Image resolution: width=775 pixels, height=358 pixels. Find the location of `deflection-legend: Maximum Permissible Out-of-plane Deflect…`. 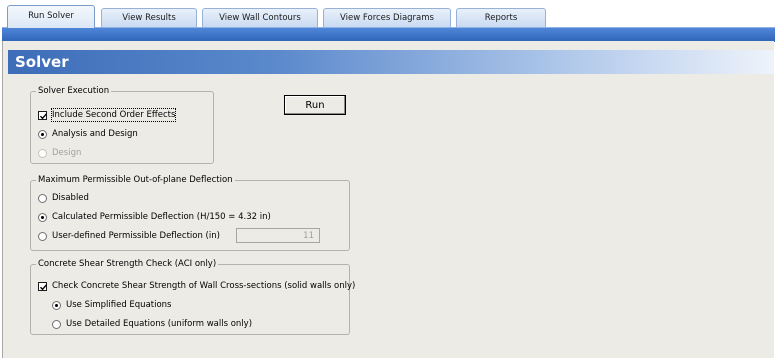

deflection-legend: Maximum Permissible Out-of-plane Deflect… is located at coordinates (135, 180).